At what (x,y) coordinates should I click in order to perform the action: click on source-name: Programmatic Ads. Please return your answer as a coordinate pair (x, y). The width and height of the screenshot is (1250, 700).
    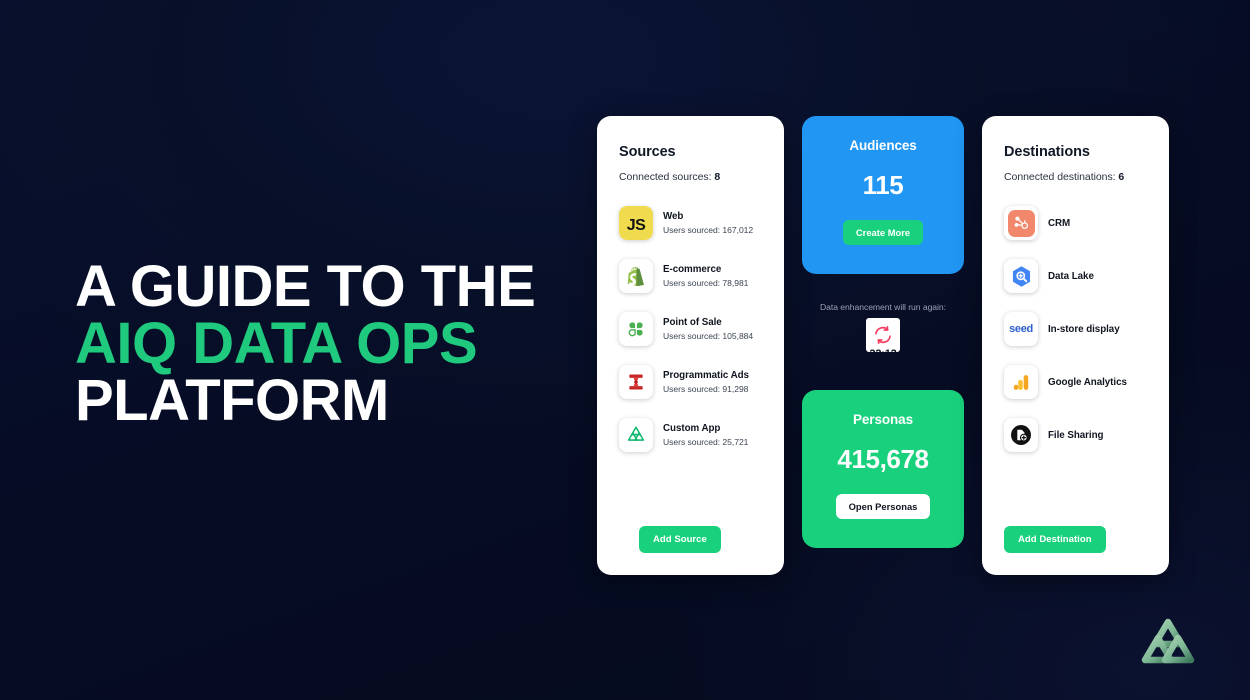
    Looking at the image, I should click on (706, 375).